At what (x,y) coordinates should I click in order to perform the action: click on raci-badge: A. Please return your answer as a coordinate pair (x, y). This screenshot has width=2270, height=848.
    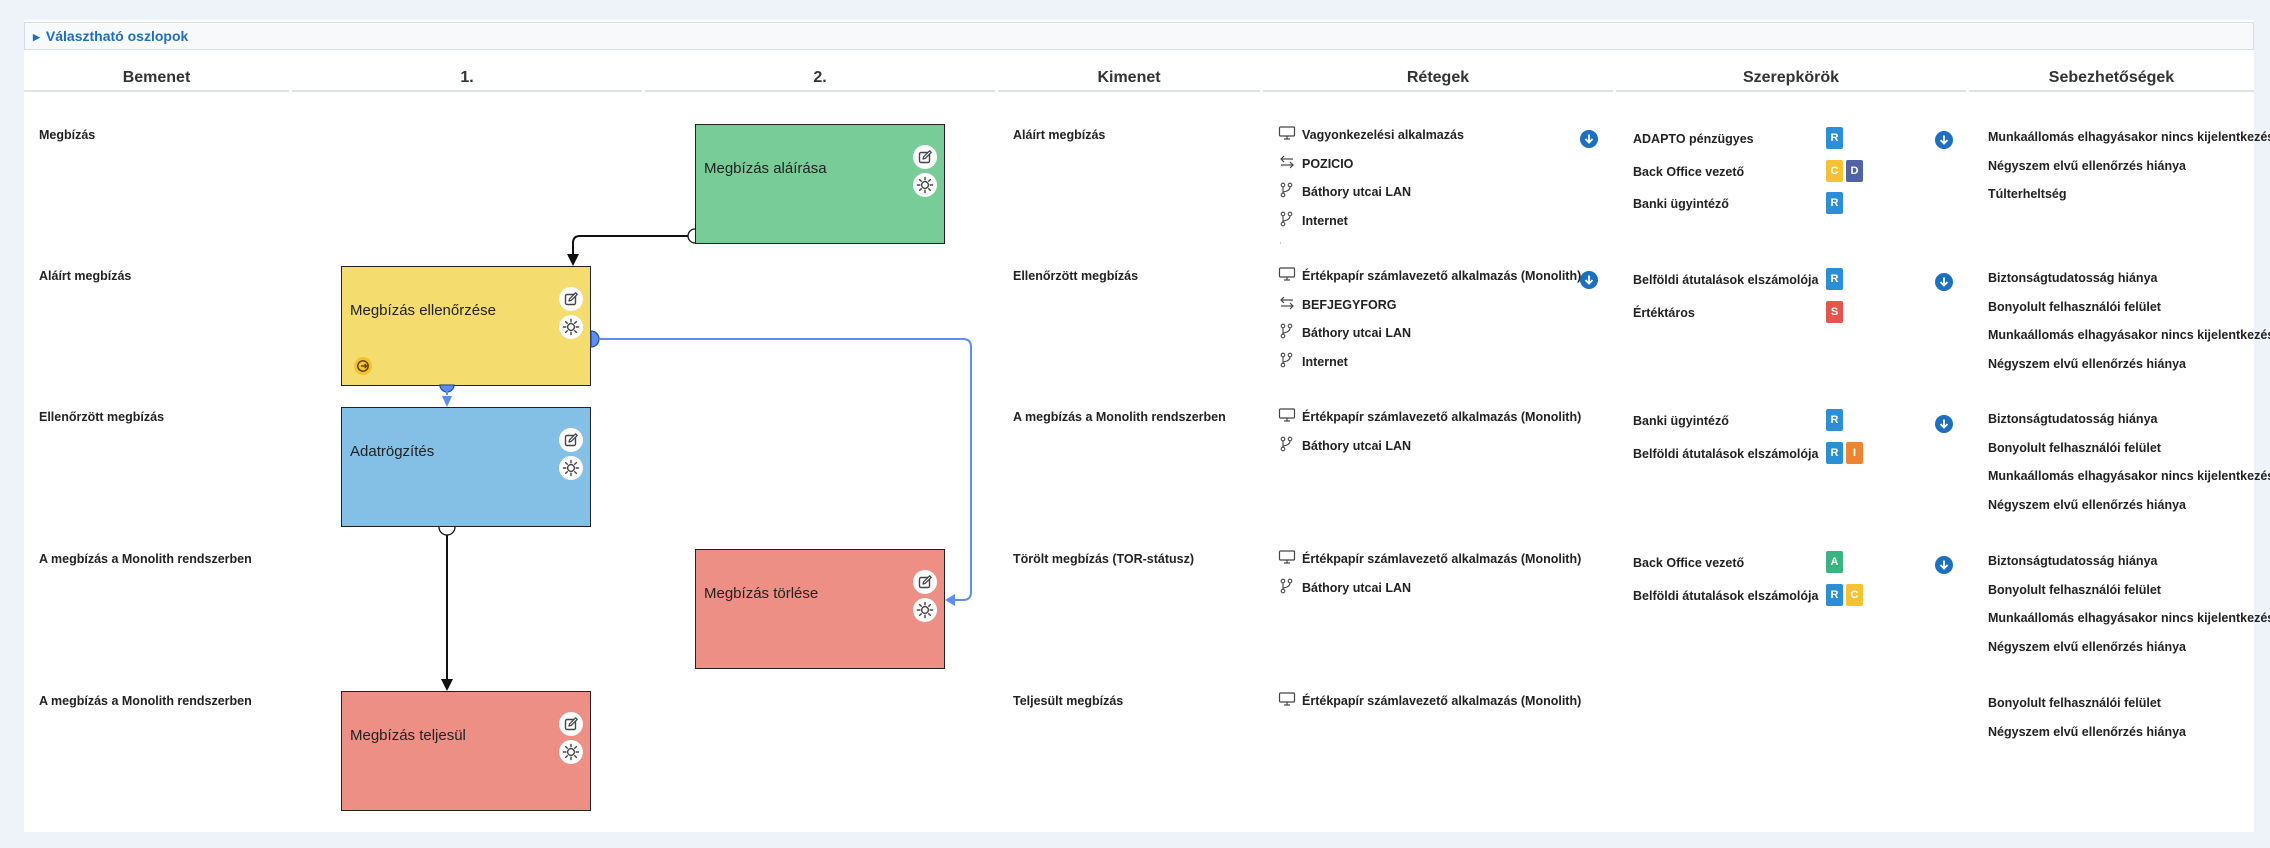
    Looking at the image, I should click on (1834, 562).